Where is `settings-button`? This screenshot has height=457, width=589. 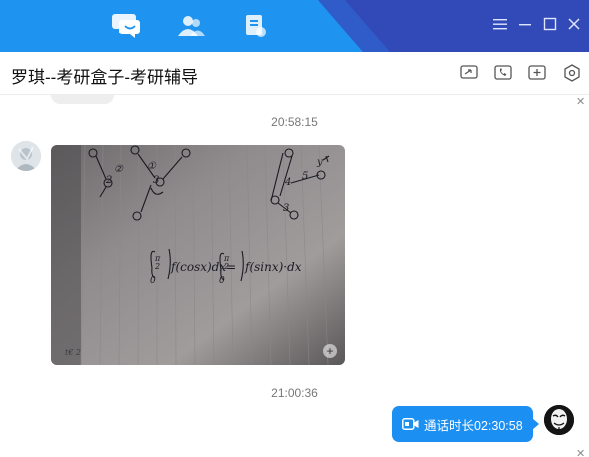 settings-button is located at coordinates (572, 73).